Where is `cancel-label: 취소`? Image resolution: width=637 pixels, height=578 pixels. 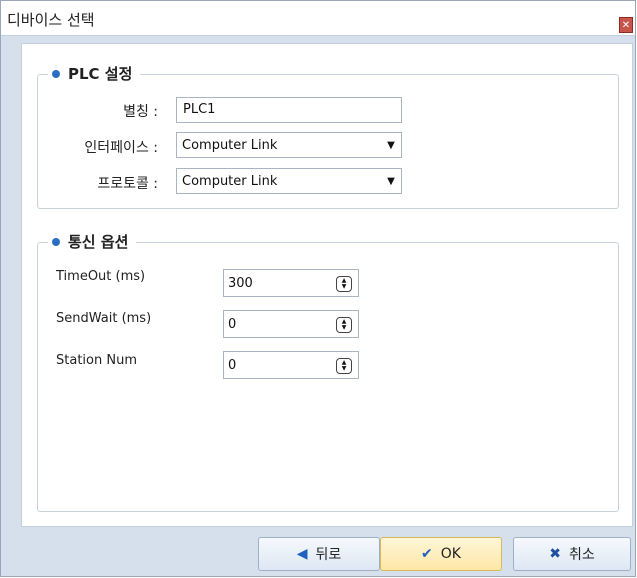 cancel-label: 취소 is located at coordinates (581, 555).